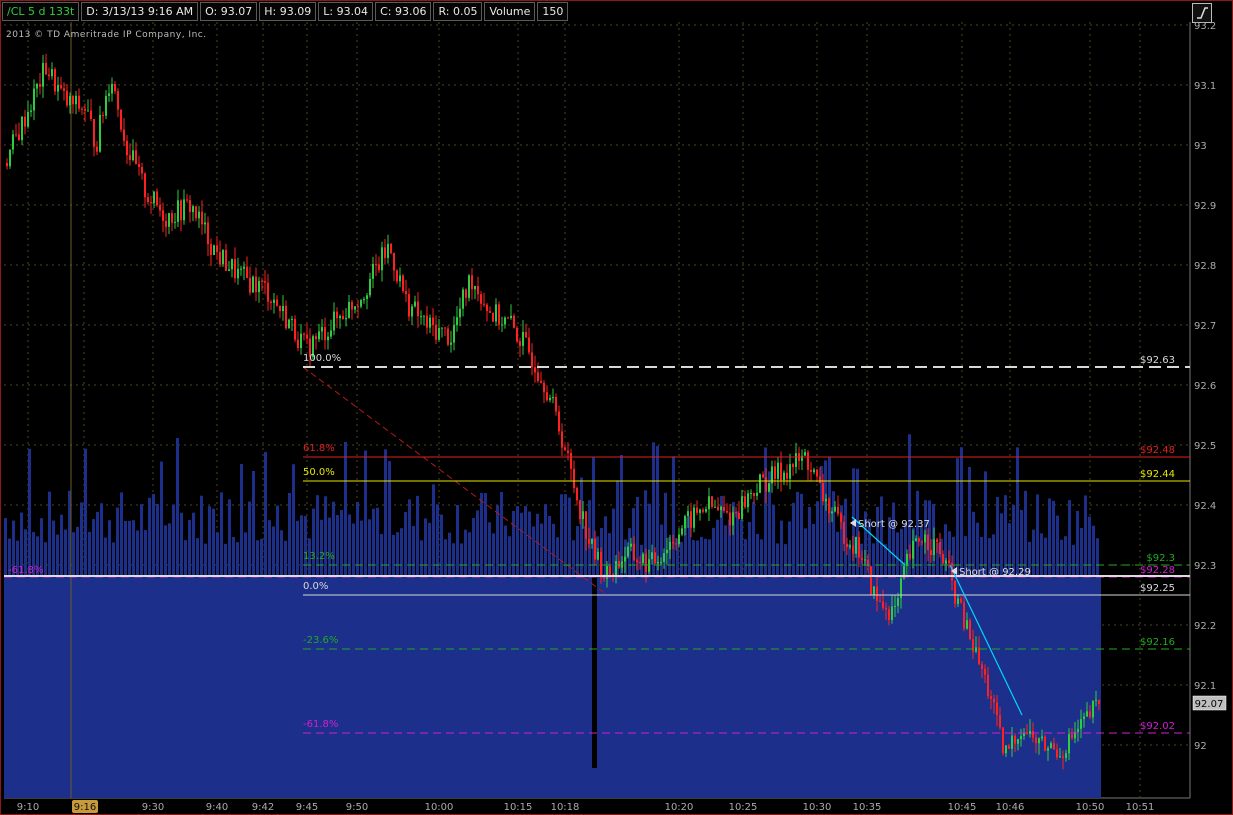  What do you see at coordinates (320, 640) in the screenshot?
I see `fib-level-label: -23.6%` at bounding box center [320, 640].